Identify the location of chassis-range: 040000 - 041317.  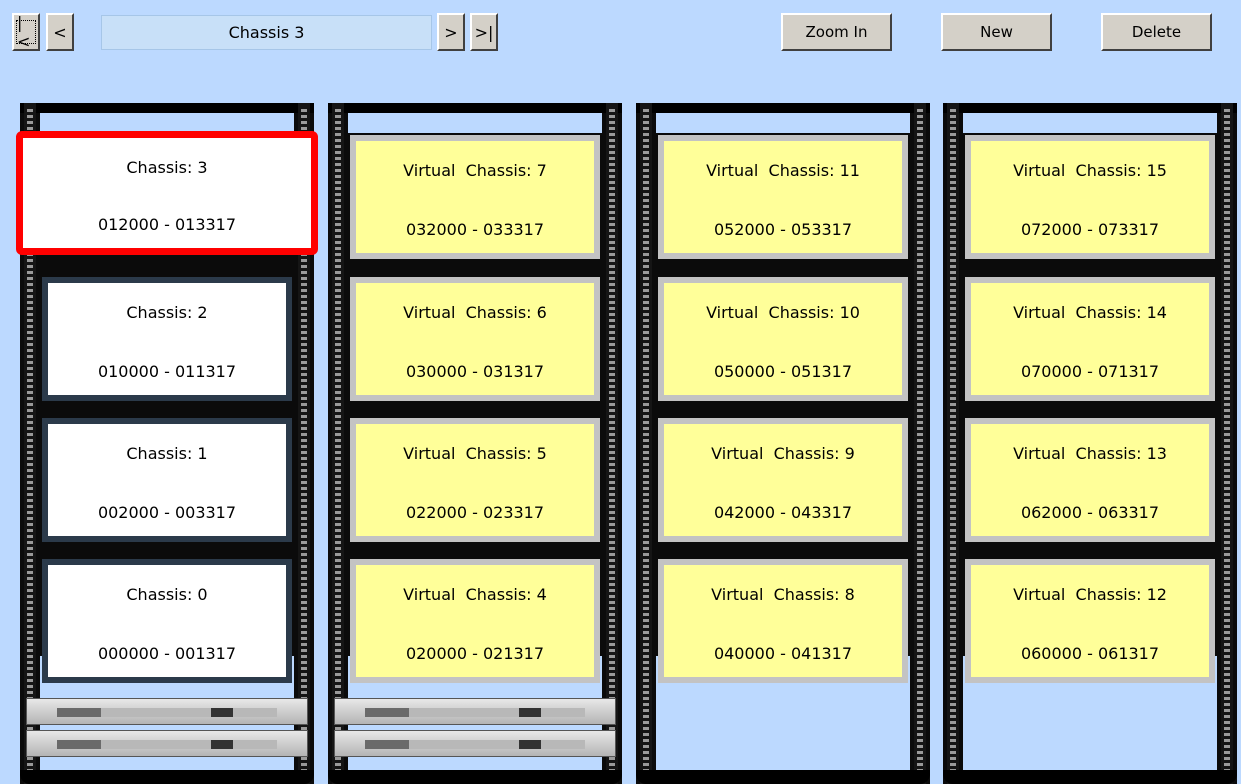
(783, 653).